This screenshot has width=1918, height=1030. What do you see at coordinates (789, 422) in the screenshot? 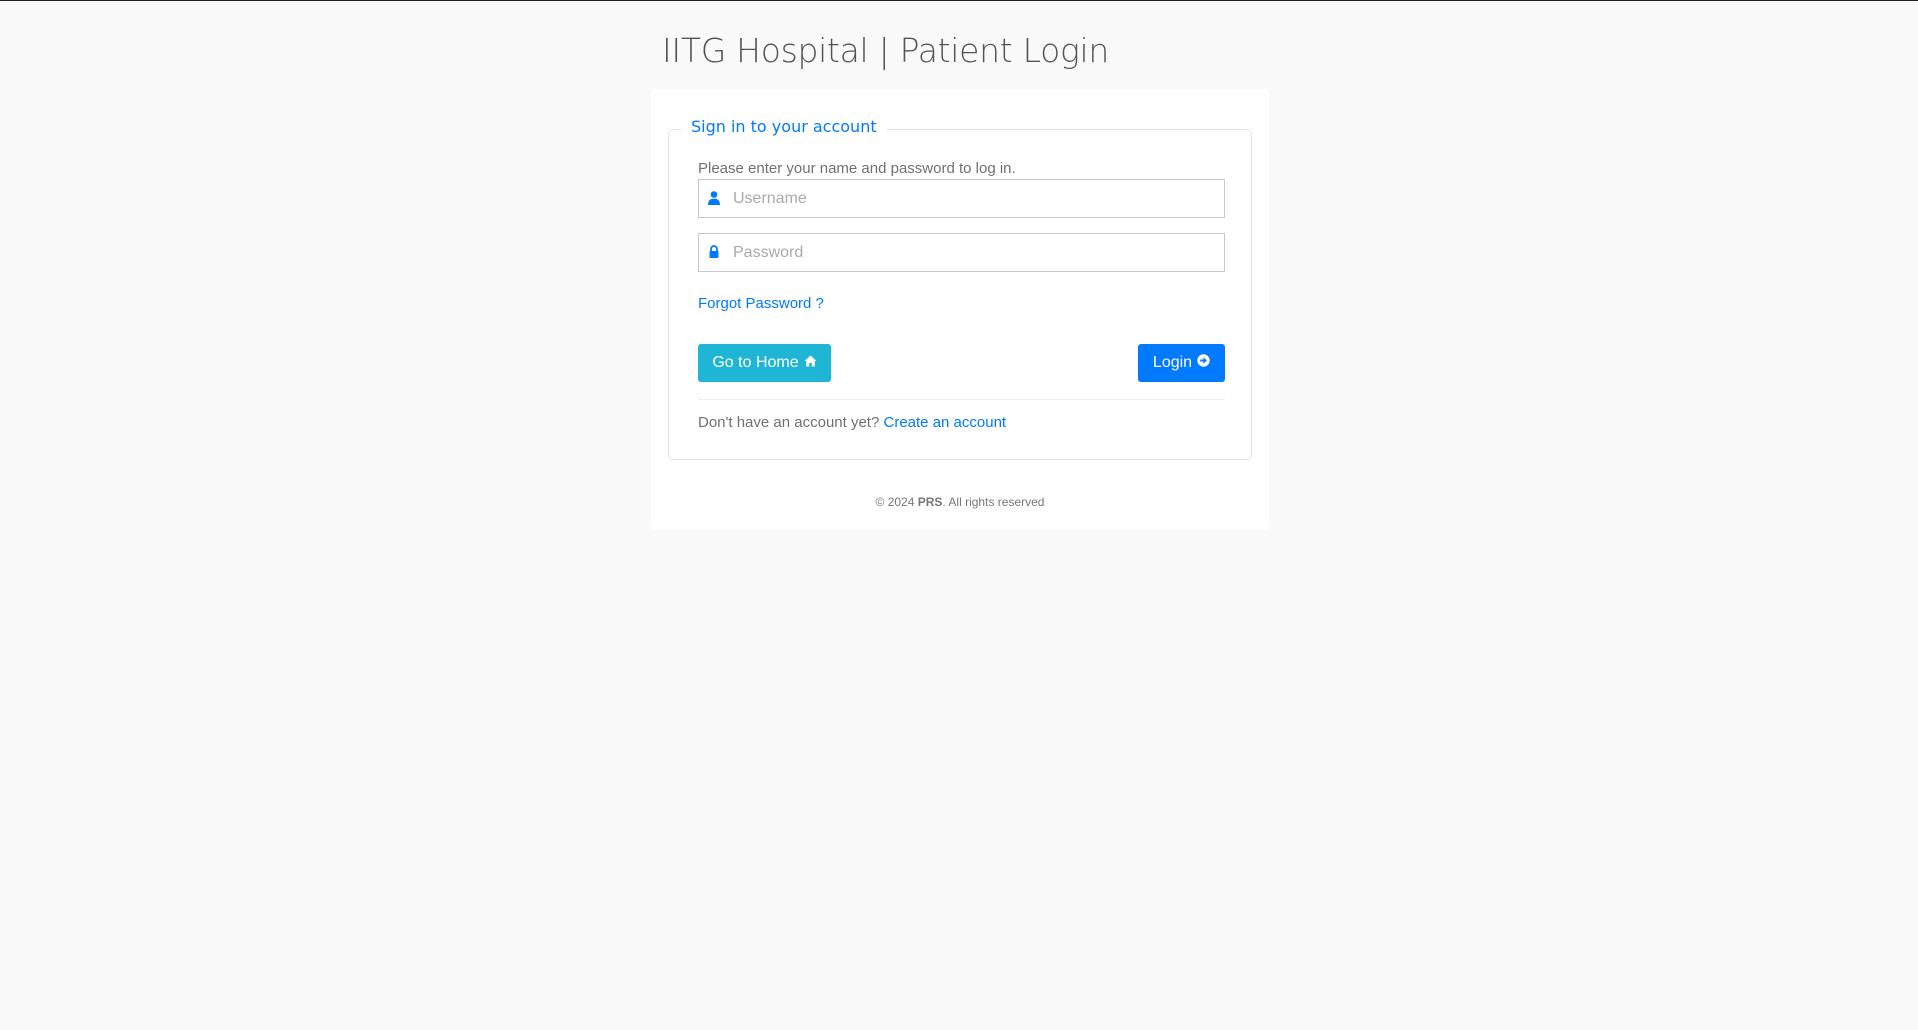
I see `signup-prompt-text: Don't have an account yet?` at bounding box center [789, 422].